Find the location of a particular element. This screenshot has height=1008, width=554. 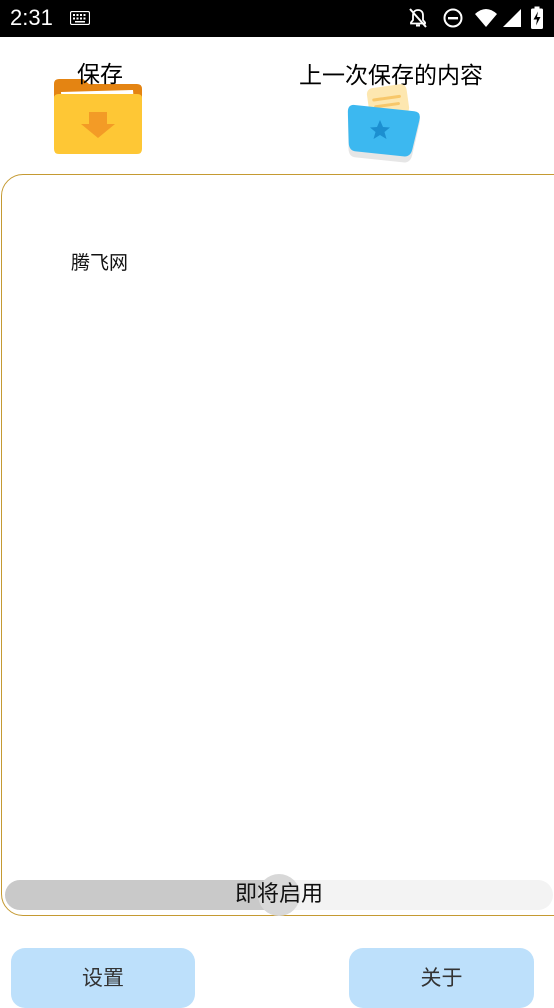

keyboard-icon is located at coordinates (80, 18).